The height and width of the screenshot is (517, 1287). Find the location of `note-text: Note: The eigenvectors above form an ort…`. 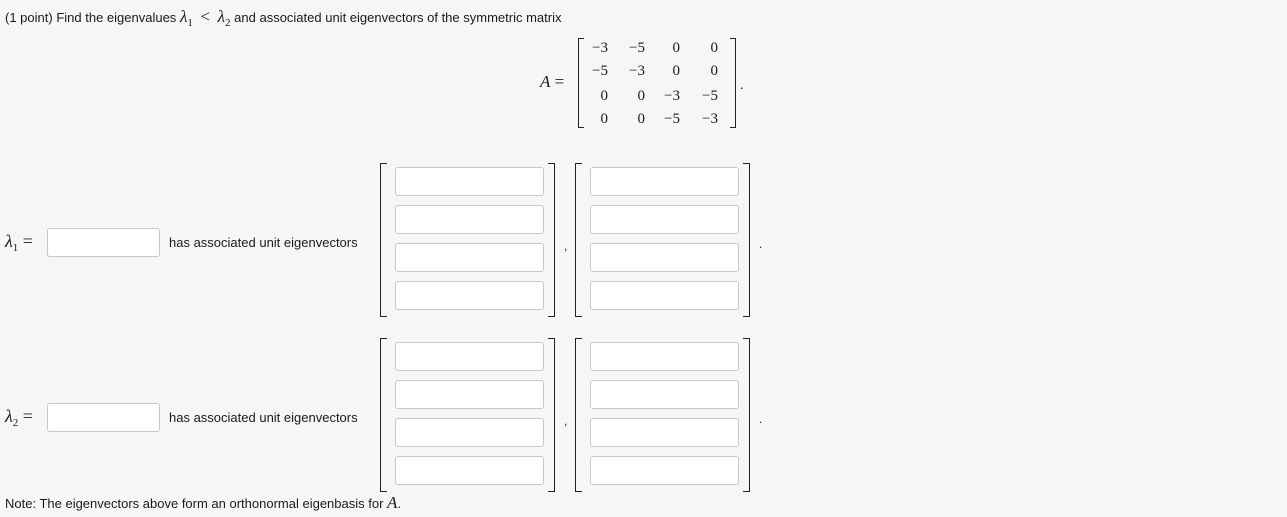

note-text: Note: The eigenvectors above form an ort… is located at coordinates (194, 503).